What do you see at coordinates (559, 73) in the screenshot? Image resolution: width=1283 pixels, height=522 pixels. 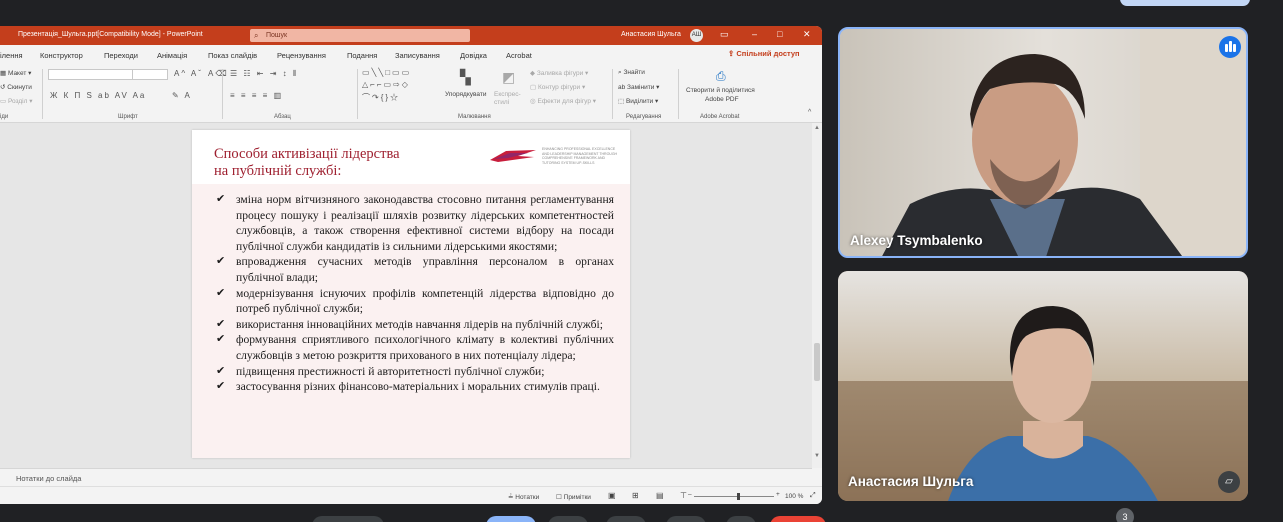 I see `shape-fill-button: ◆ Заливка фігури ▾` at bounding box center [559, 73].